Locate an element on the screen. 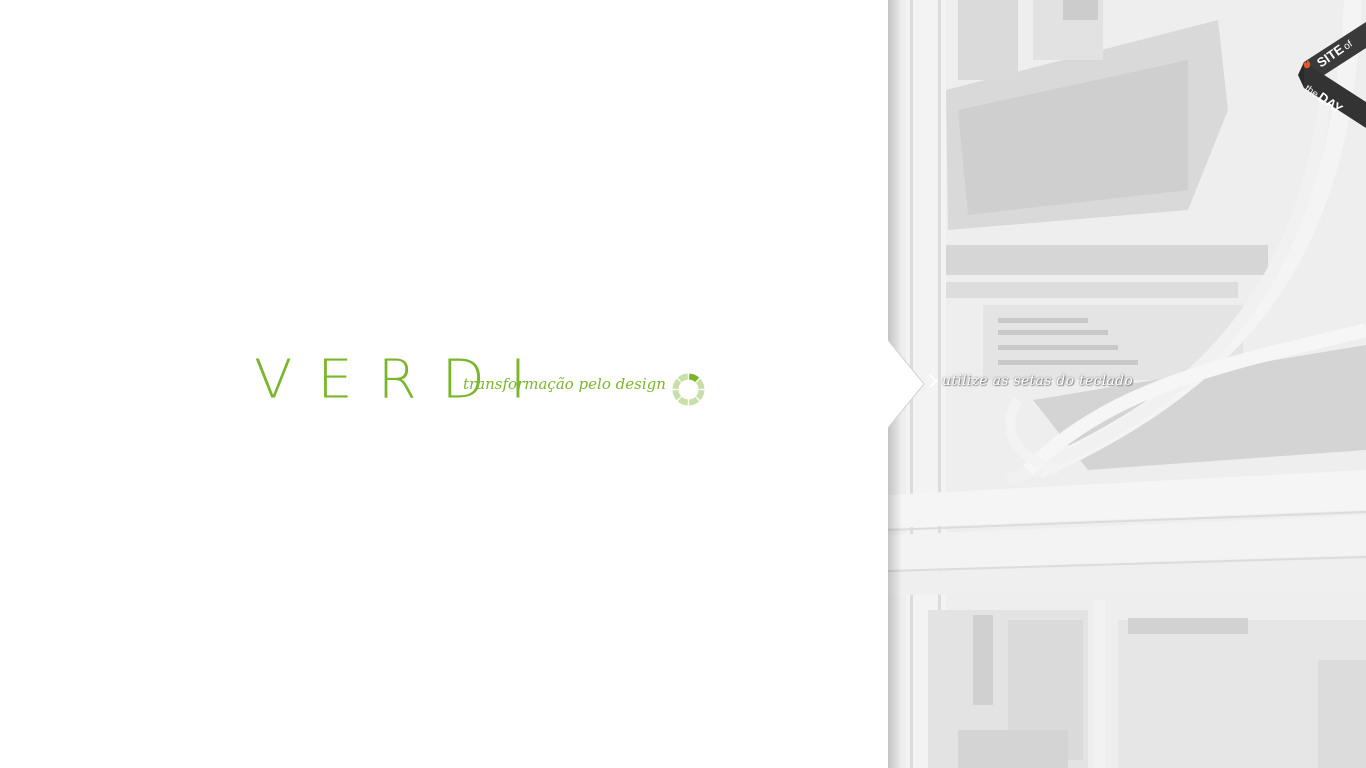 Image resolution: width=1366 pixels, height=768 pixels. tagline: transformação pelo design is located at coordinates (564, 384).